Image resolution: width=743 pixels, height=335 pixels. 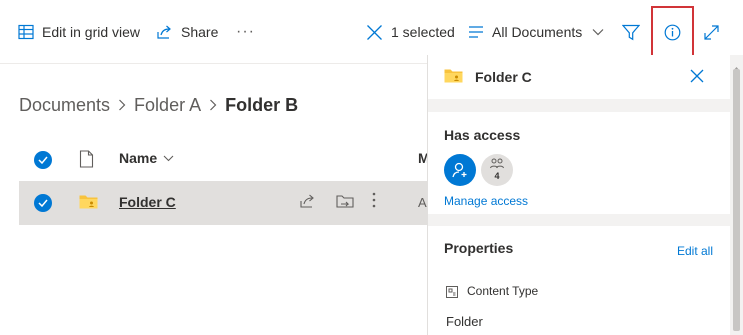 I want to click on name-column-label: Name, so click(x=138, y=158).